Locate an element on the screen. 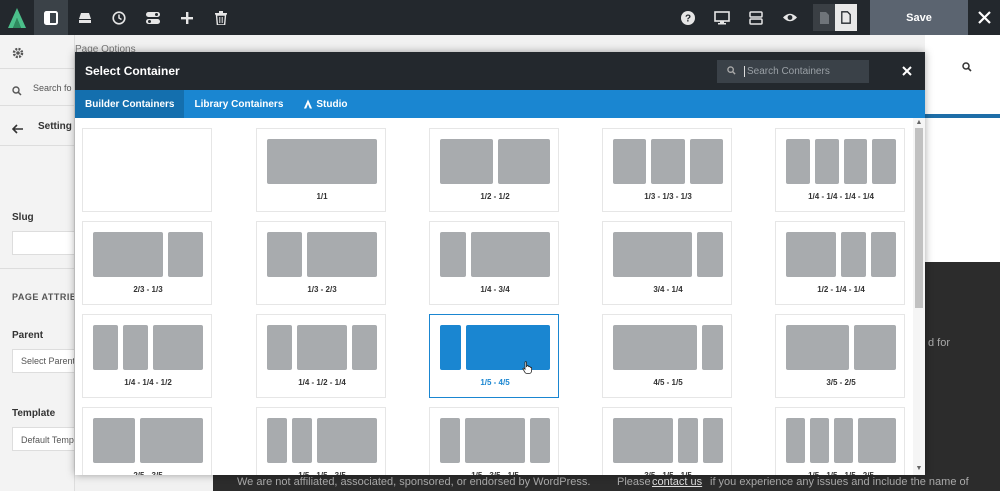  container-option: 1/4 - 3/4 is located at coordinates (494, 263).